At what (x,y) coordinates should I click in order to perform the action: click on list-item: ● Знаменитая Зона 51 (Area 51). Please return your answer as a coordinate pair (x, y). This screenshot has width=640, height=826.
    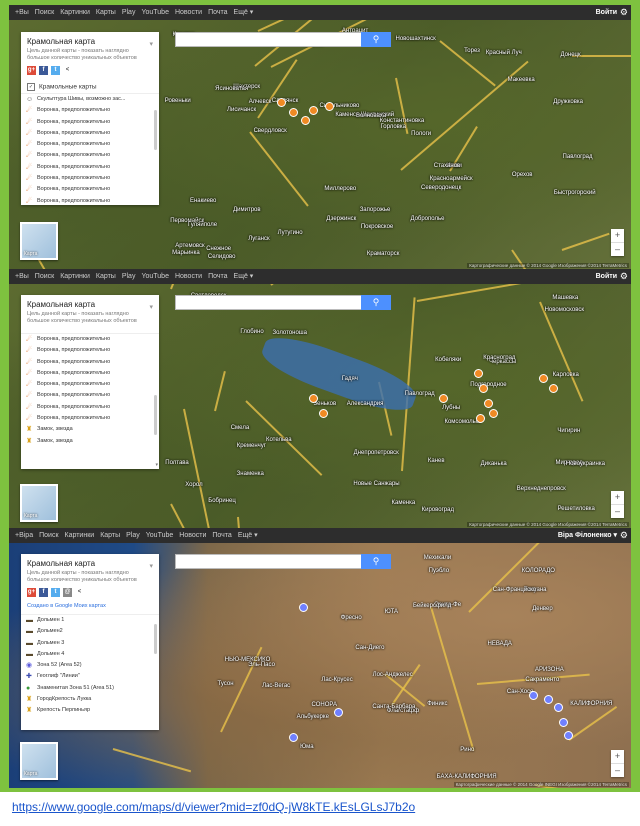
    Looking at the image, I should click on (90, 688).